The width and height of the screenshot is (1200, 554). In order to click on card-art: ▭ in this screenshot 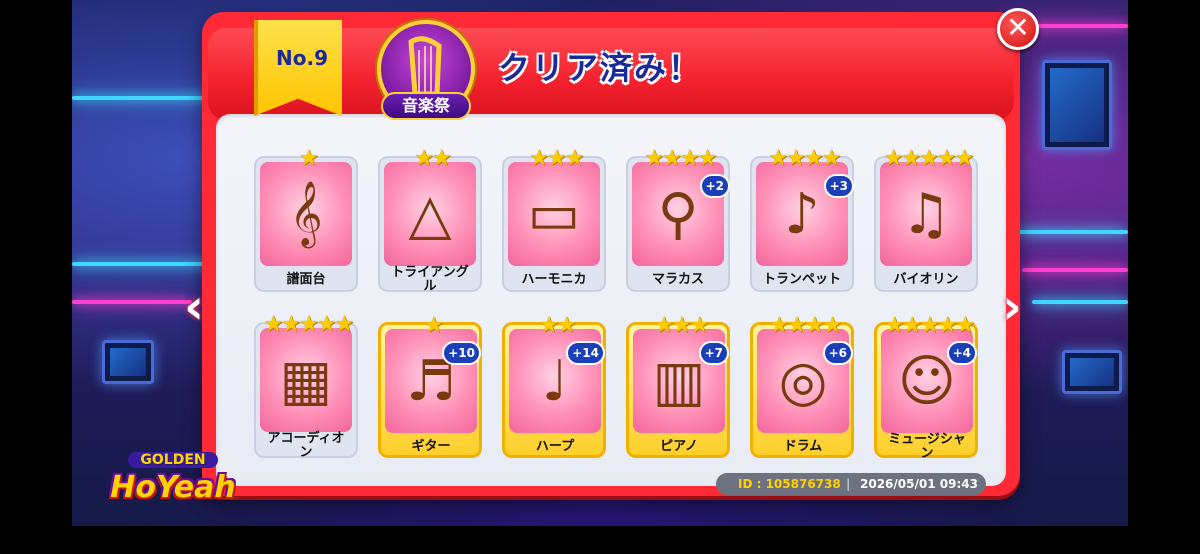, I will do `click(554, 214)`.